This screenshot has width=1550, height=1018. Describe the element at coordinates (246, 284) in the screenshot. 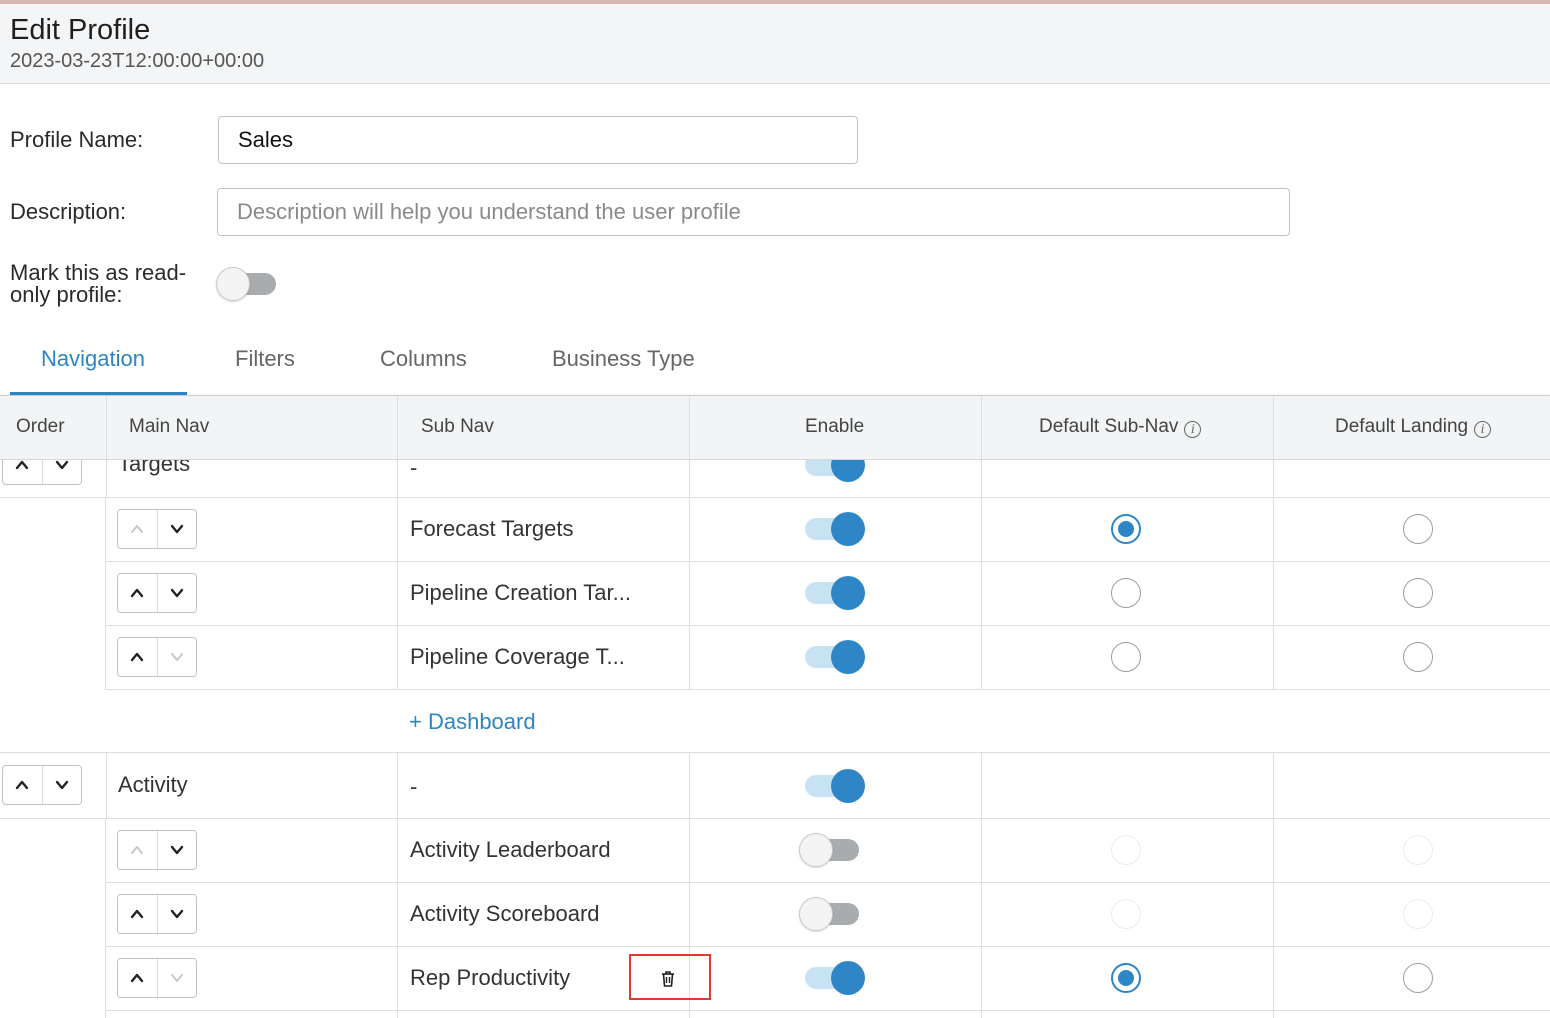

I see `readonly-toggle` at that location.